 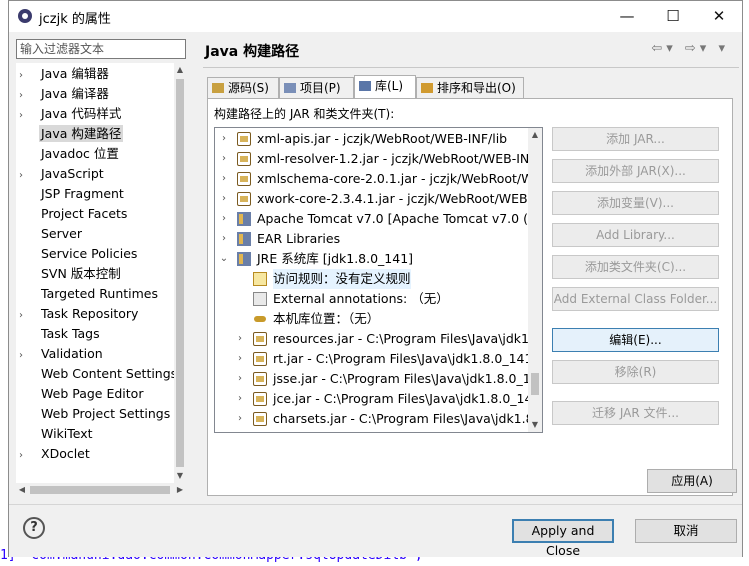 I want to click on scroll-thumb, so click(x=180, y=273).